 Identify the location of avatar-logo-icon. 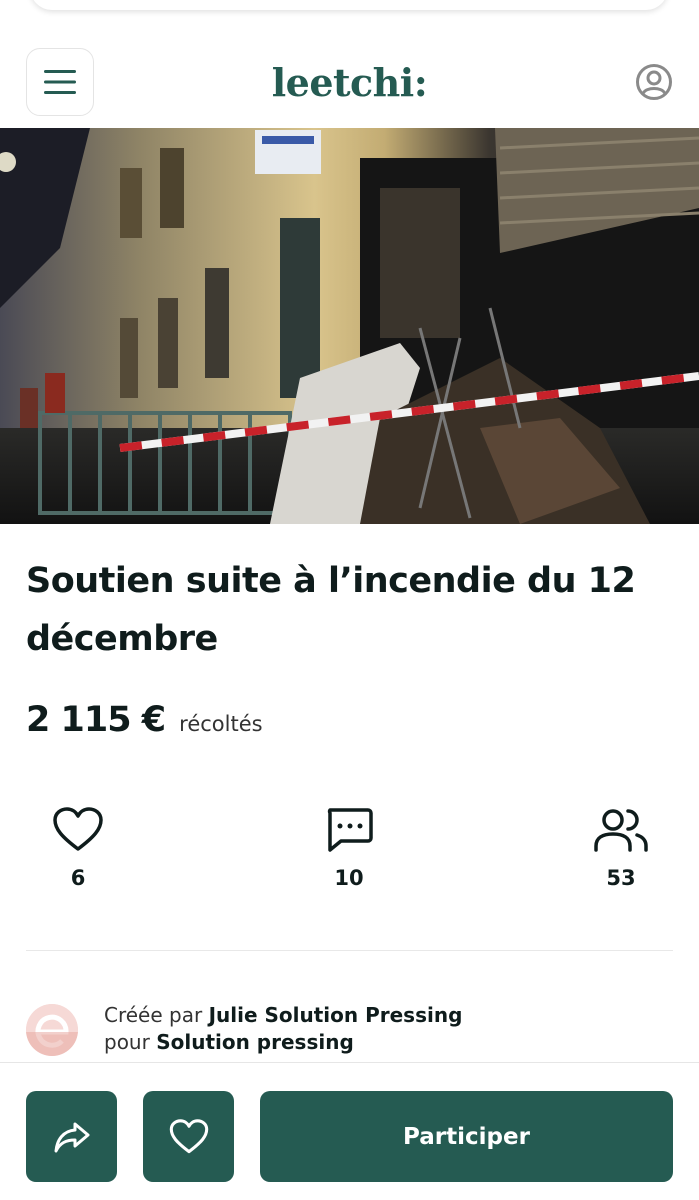
(52, 1030).